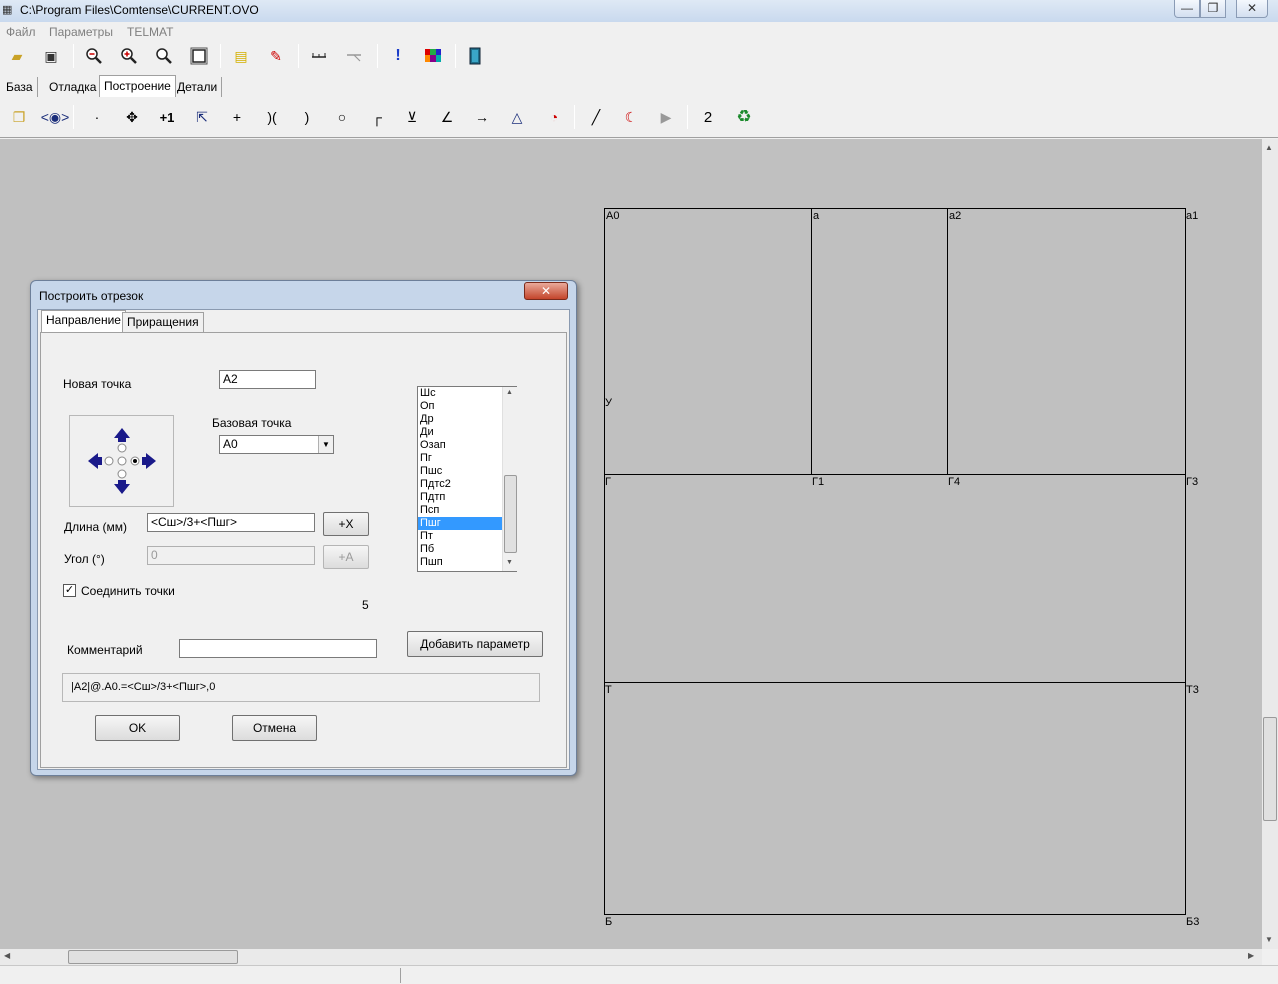 The image size is (1278, 984). What do you see at coordinates (447, 117) in the screenshot?
I see `angle-icon: ∠` at bounding box center [447, 117].